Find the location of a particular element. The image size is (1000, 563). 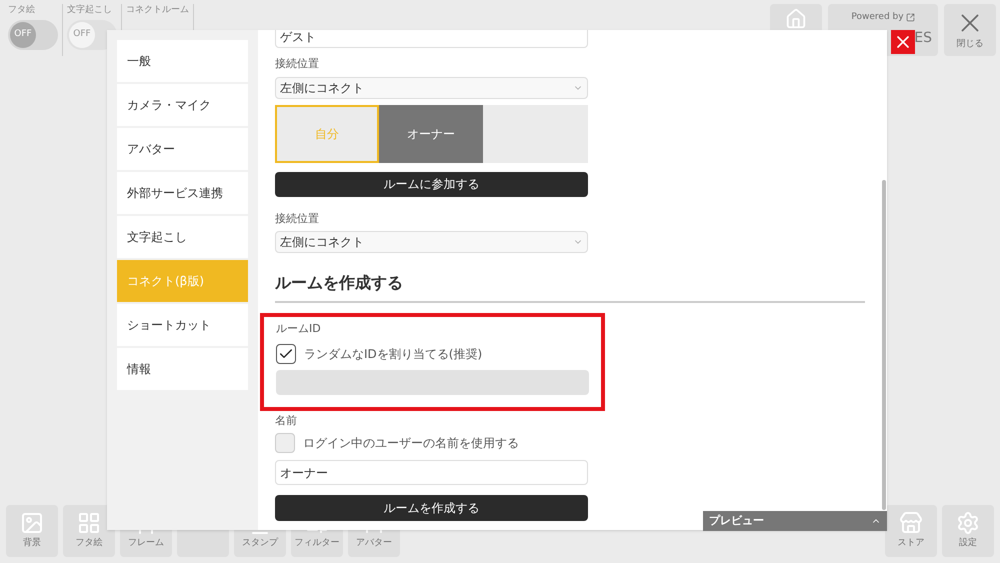

checkbox-label: ランダムなIDを割り当てる(推奨) is located at coordinates (393, 354).